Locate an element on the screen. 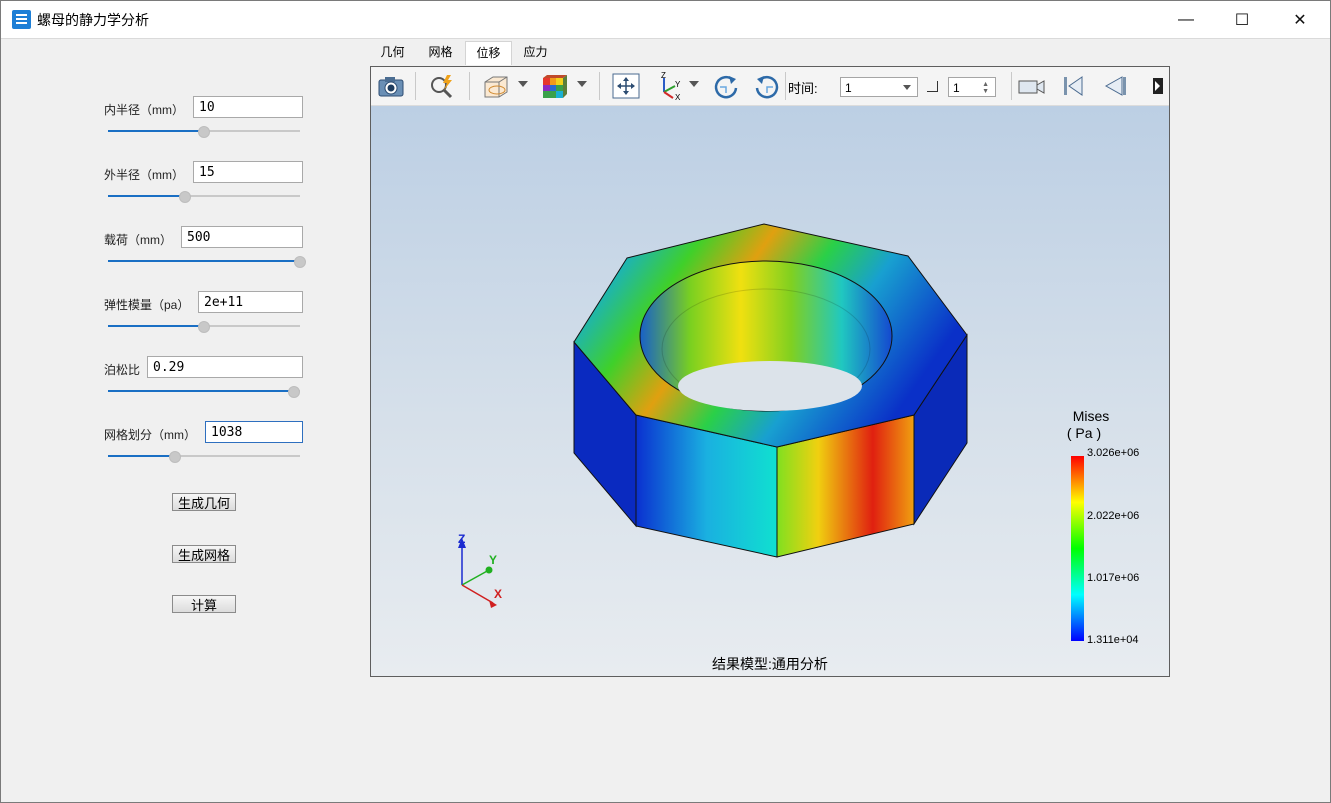 The width and height of the screenshot is (1331, 803). generate-geometry-button: 生成几何 is located at coordinates (204, 502).